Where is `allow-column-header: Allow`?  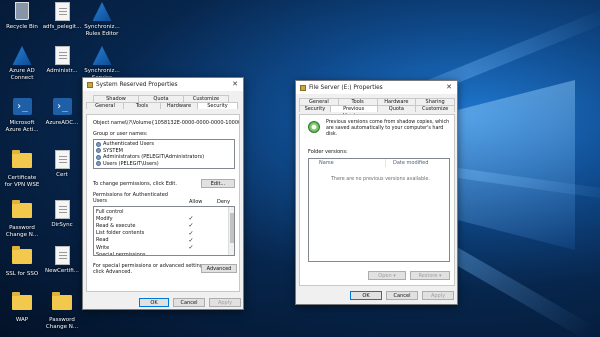 allow-column-header: Allow is located at coordinates (196, 202).